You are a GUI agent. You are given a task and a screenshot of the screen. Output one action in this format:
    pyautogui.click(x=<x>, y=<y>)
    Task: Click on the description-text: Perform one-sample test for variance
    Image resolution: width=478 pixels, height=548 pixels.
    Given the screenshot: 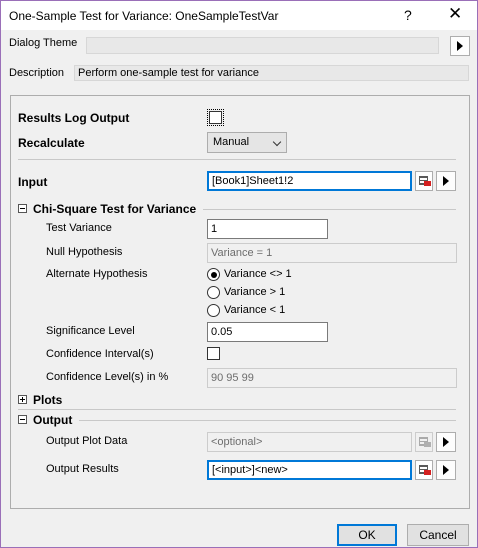 What is the action you would take?
    pyautogui.click(x=271, y=73)
    